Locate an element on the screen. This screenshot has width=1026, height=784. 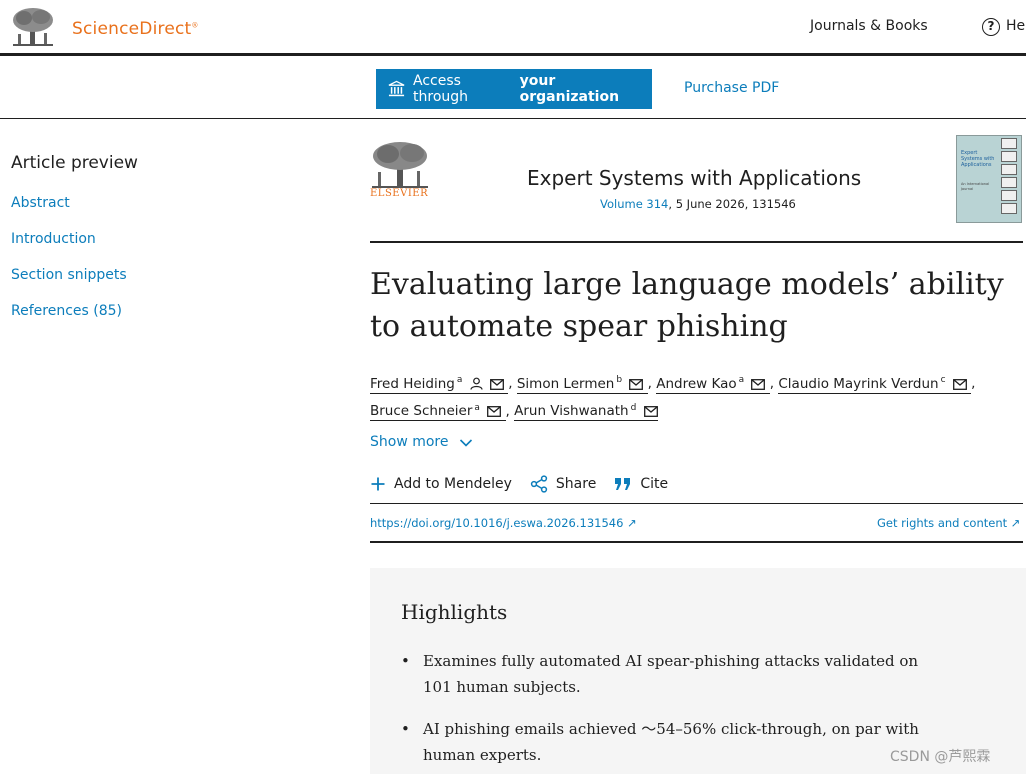
add-to-mendeley-button: Add to Mendeley is located at coordinates (441, 484).